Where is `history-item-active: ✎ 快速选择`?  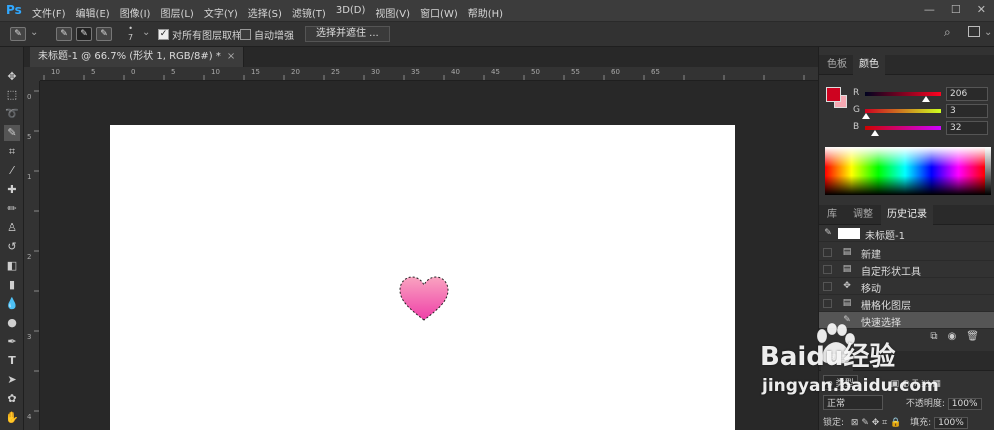 history-item-active: ✎ 快速选择 is located at coordinates (906, 320).